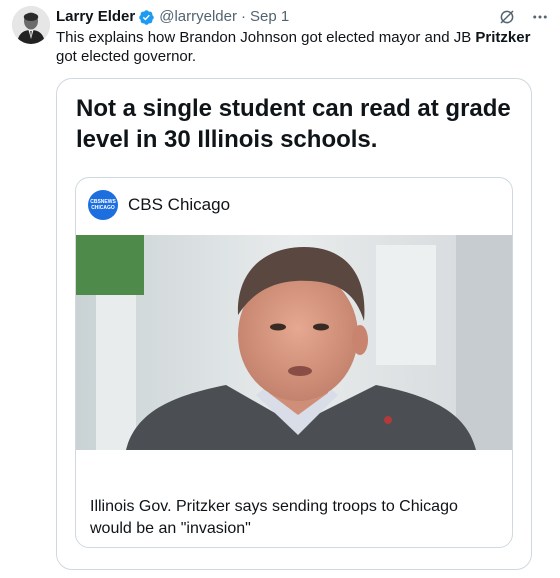 Image resolution: width=560 pixels, height=578 pixels. Describe the element at coordinates (179, 205) in the screenshot. I see `source-name: CBS Chicago` at that location.